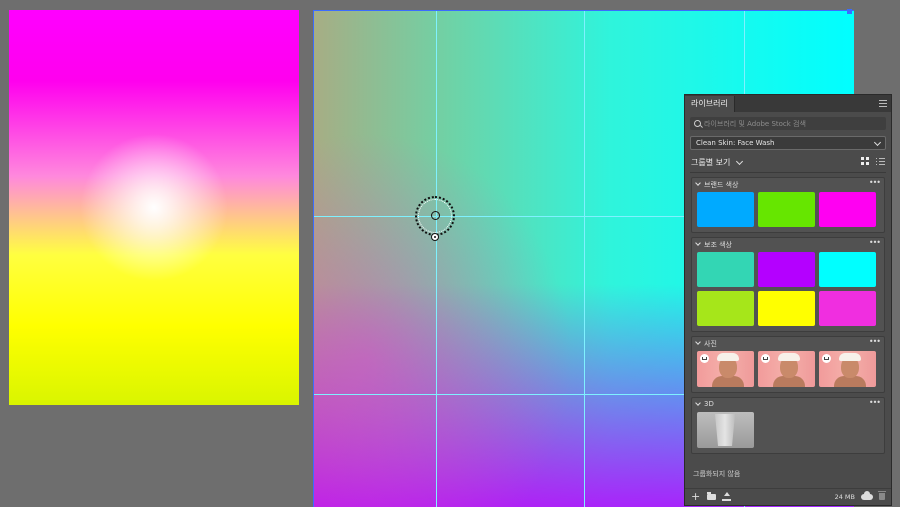  I want to click on section-brand-colors: 브랜드 색상 •••, so click(788, 205).